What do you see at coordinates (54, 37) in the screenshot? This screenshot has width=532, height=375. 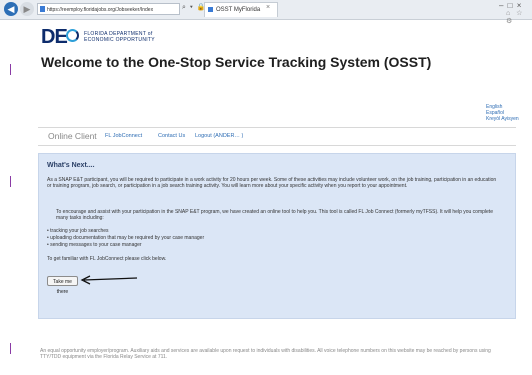 I see `logo-mark: DE` at bounding box center [54, 37].